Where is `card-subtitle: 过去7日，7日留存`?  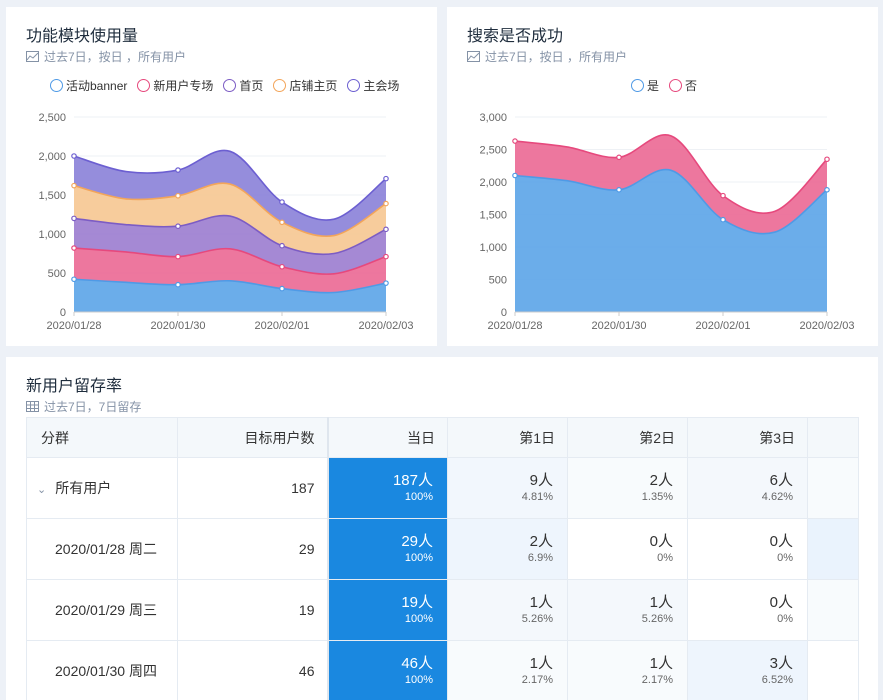 card-subtitle: 过去7日，7日留存 is located at coordinates (83, 406).